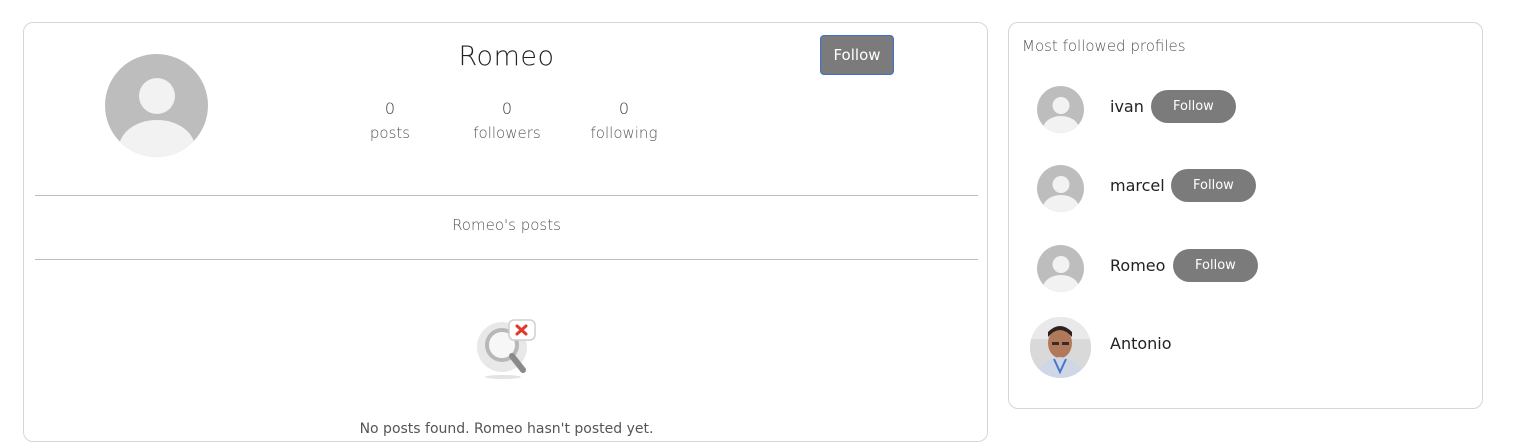  Describe the element at coordinates (506, 259) in the screenshot. I see `divider-bottom` at that location.